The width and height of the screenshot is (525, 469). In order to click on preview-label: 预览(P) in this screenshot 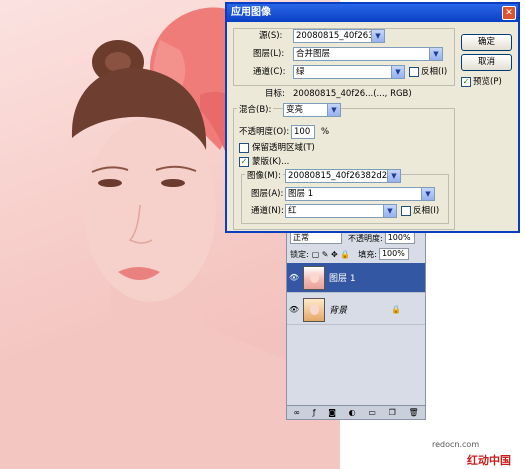, I will do `click(487, 82)`.